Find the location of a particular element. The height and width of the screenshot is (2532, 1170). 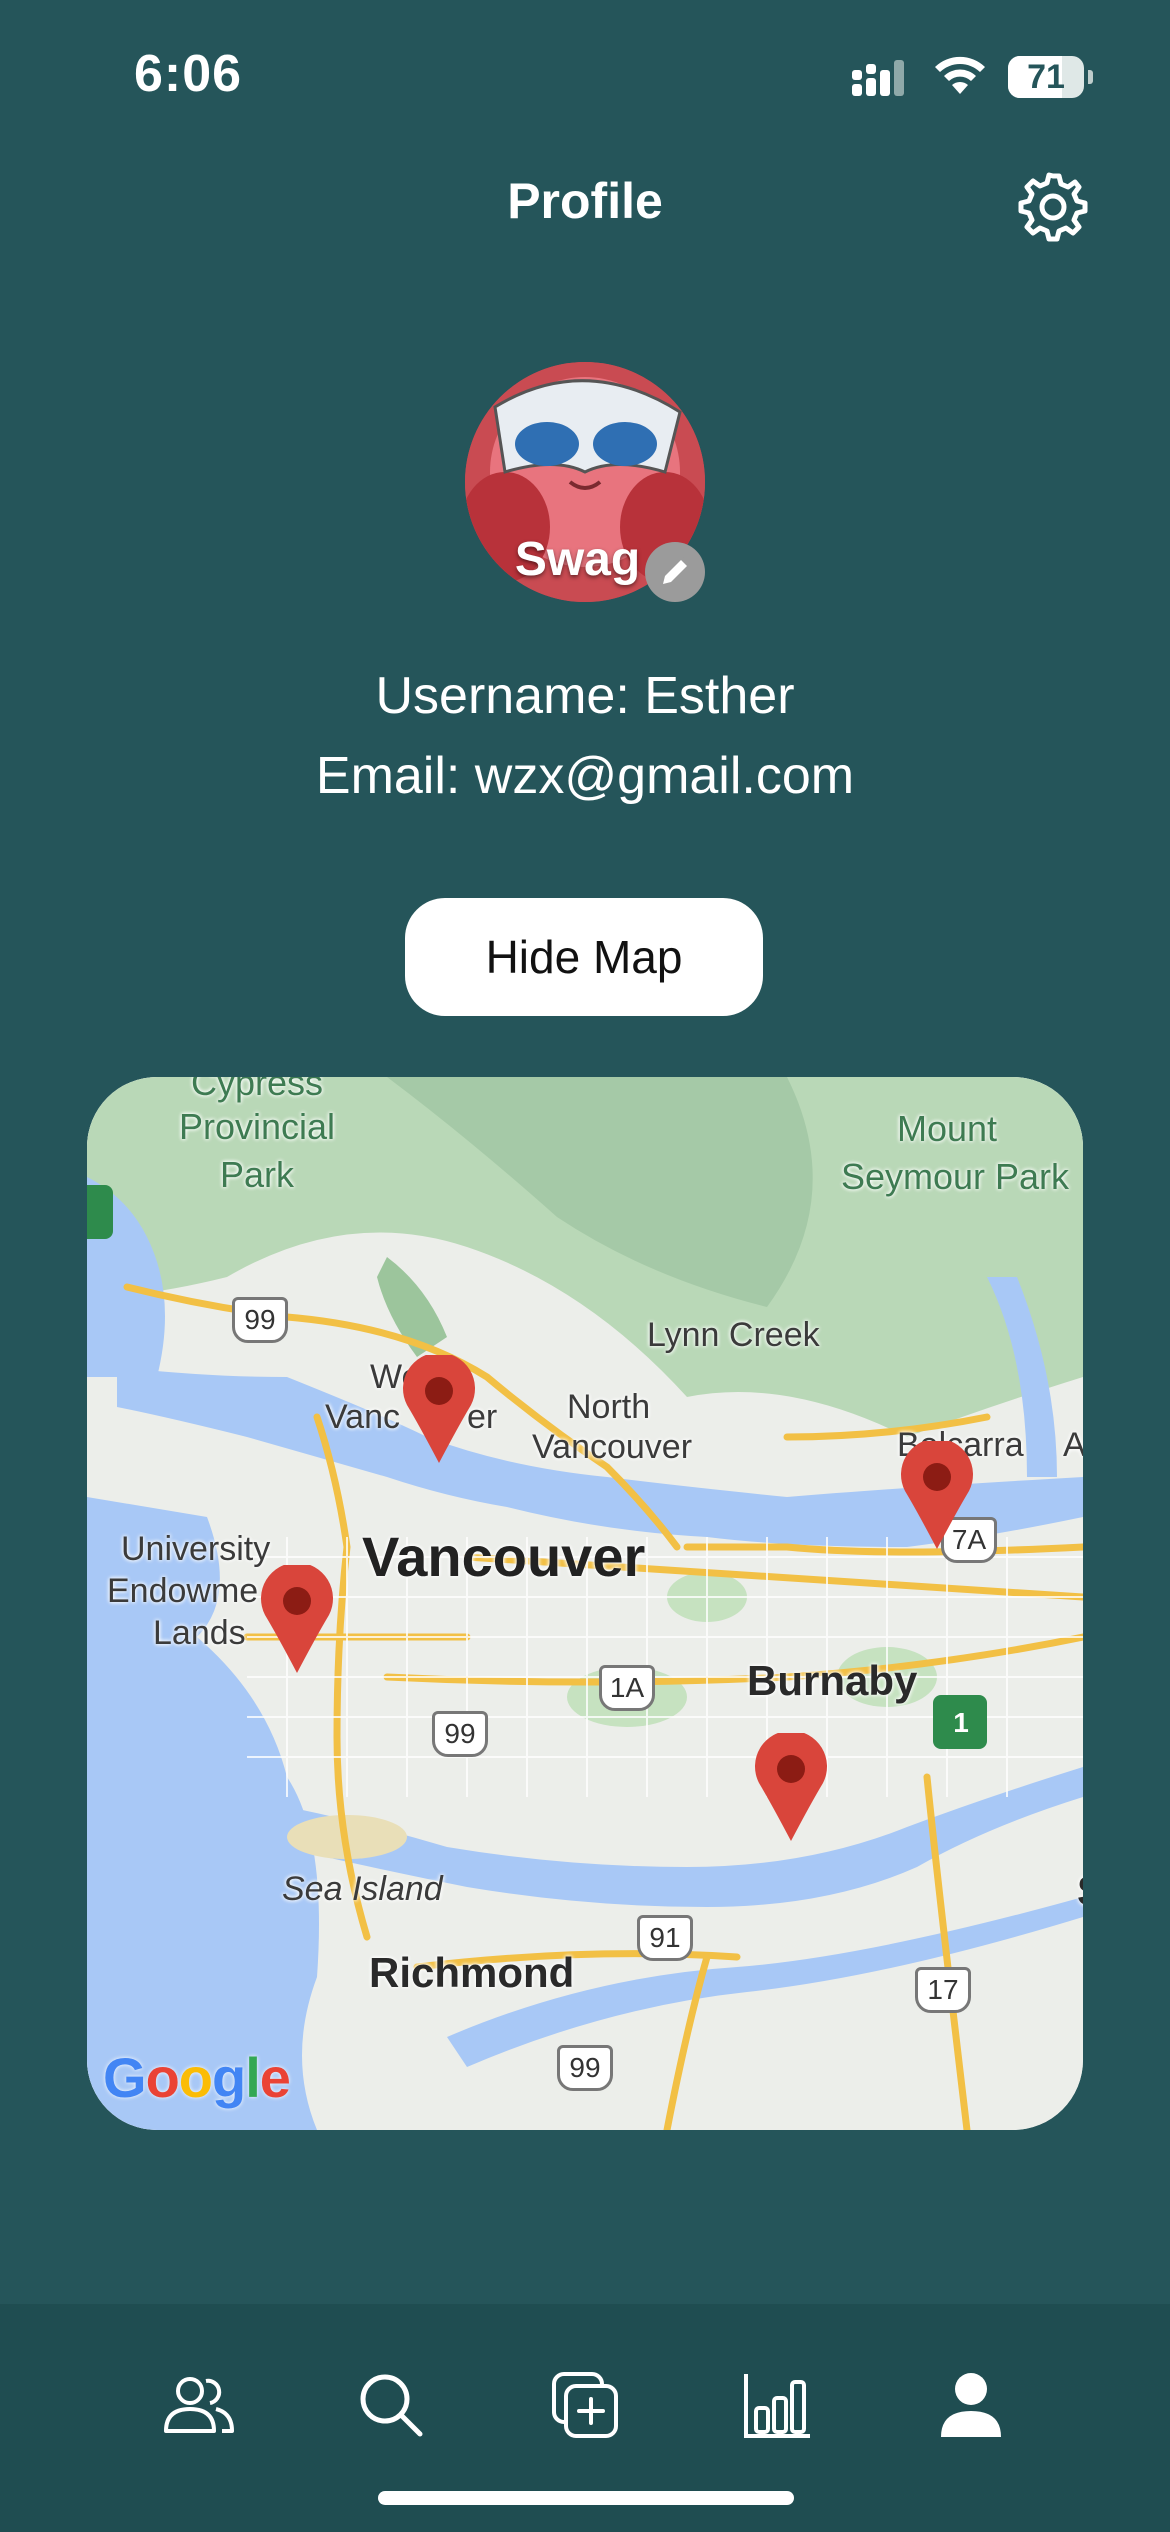

search-icon is located at coordinates (391, 2405).